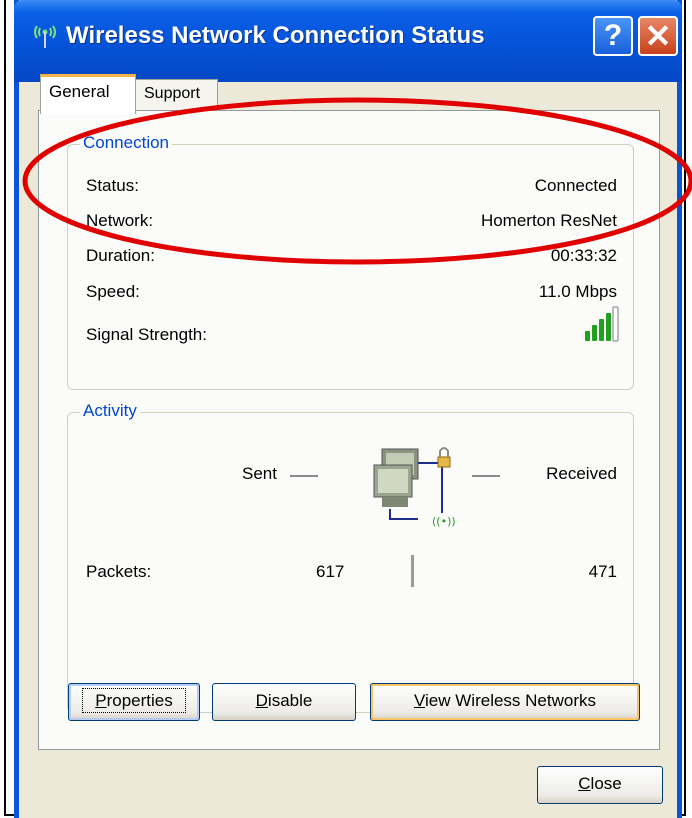  Describe the element at coordinates (486, 476) in the screenshot. I see `received-line` at that location.